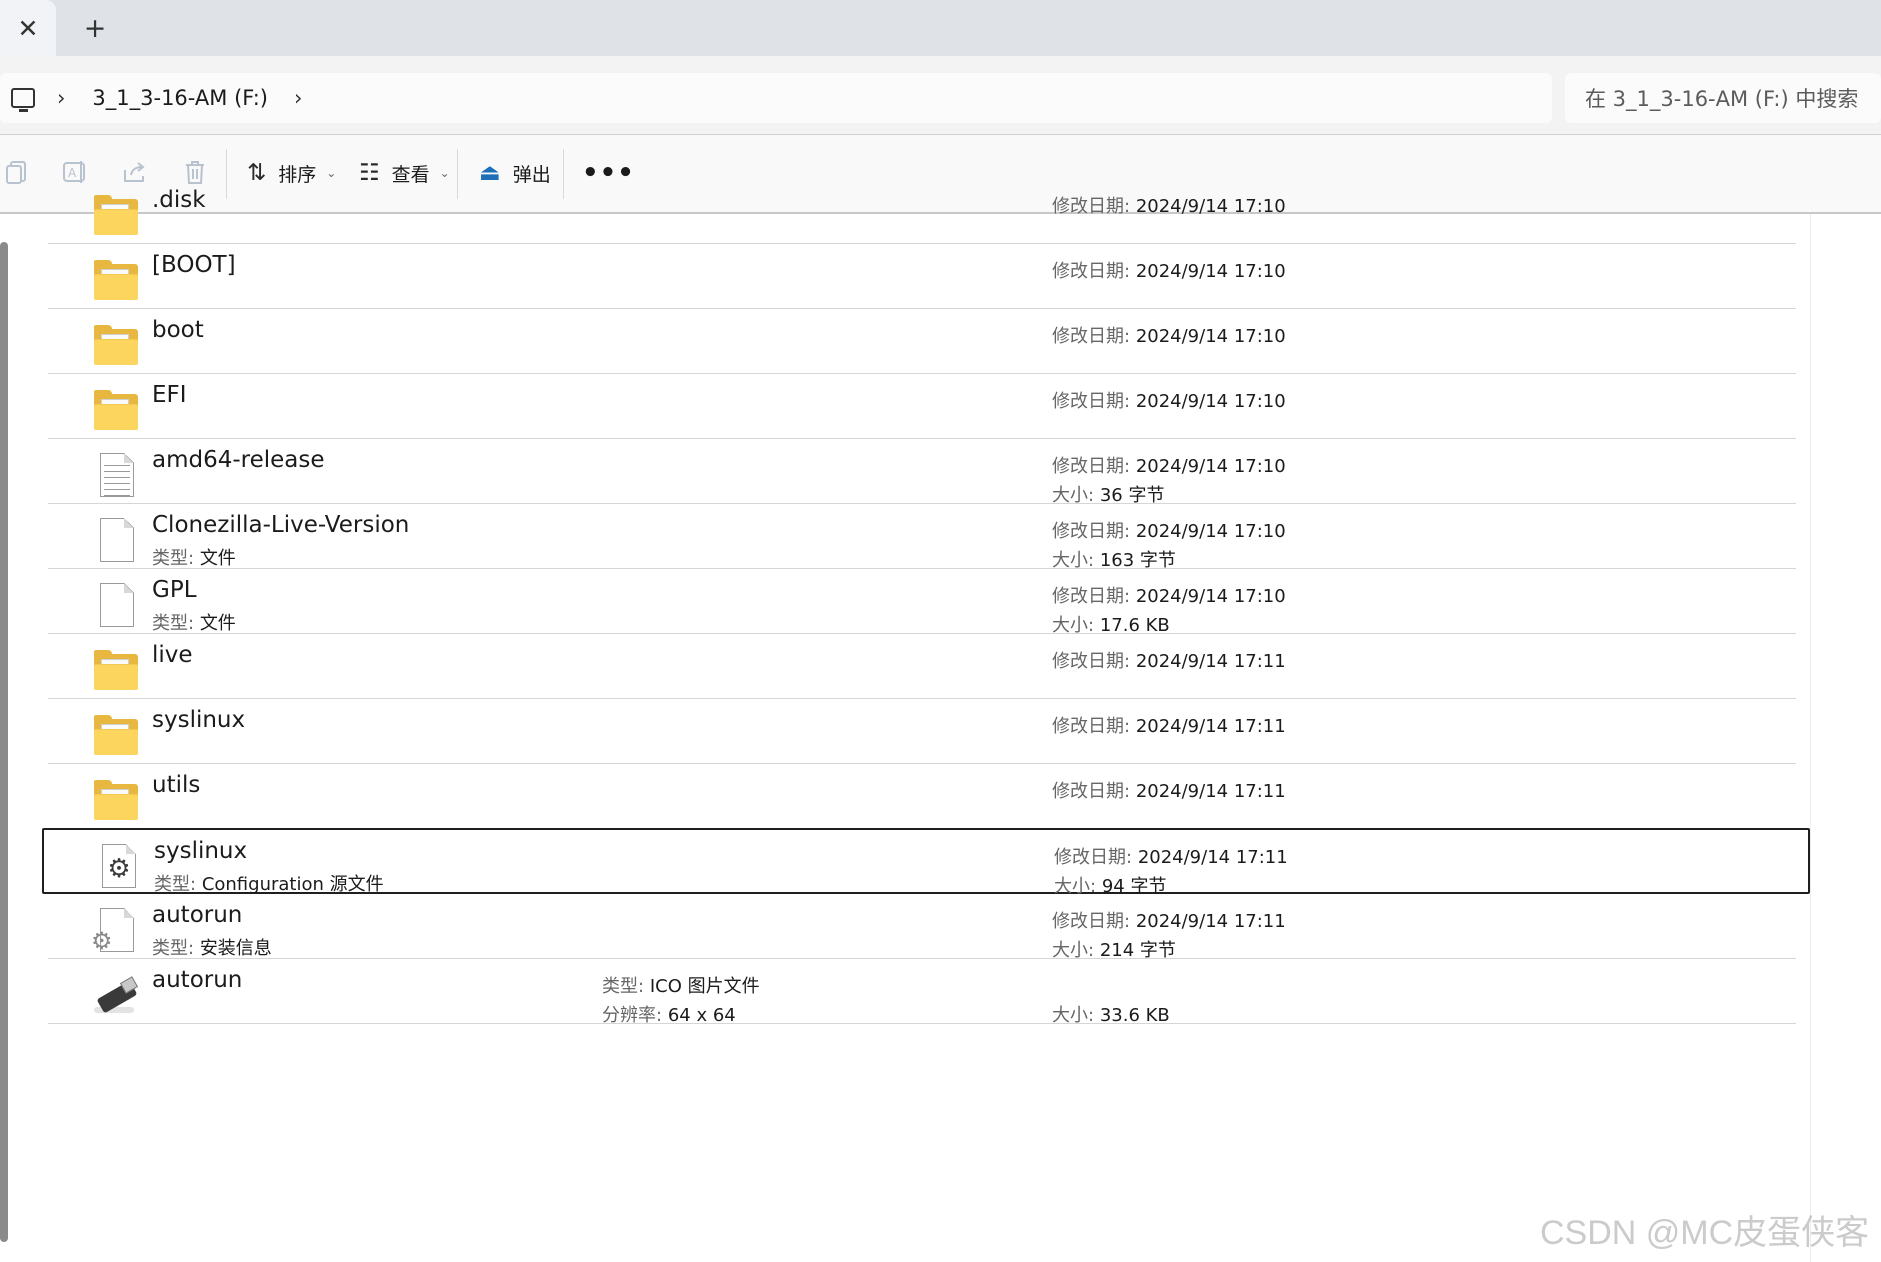 This screenshot has height=1262, width=1881. Describe the element at coordinates (281, 525) in the screenshot. I see `file-name: Clonezilla-Live-Version` at that location.